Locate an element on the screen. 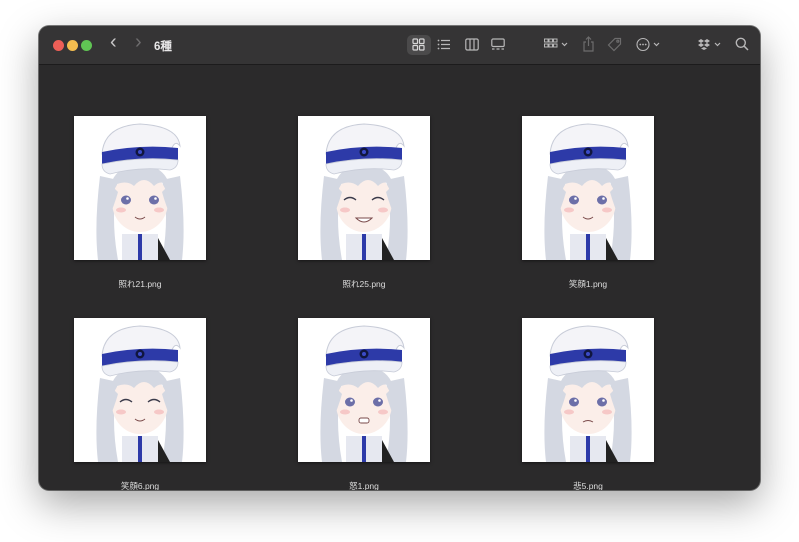 The height and width of the screenshot is (542, 799). dropbox-button is located at coordinates (711, 44).